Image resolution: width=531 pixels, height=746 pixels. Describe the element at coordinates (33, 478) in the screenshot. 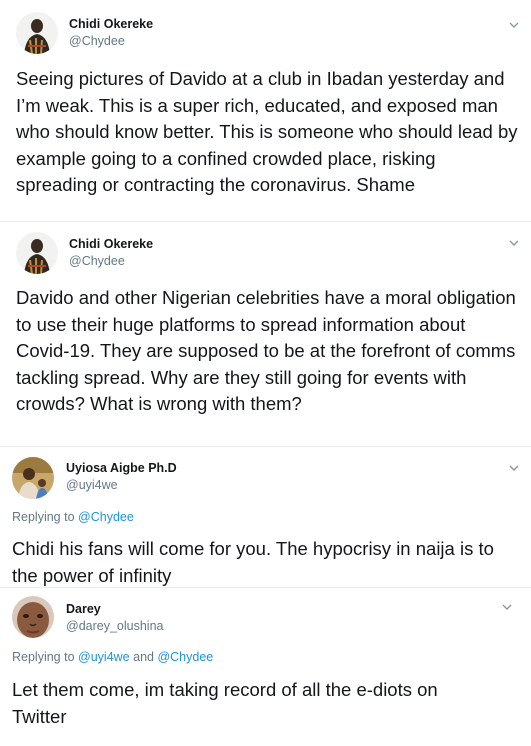

I see `avatar-uyiosa` at that location.